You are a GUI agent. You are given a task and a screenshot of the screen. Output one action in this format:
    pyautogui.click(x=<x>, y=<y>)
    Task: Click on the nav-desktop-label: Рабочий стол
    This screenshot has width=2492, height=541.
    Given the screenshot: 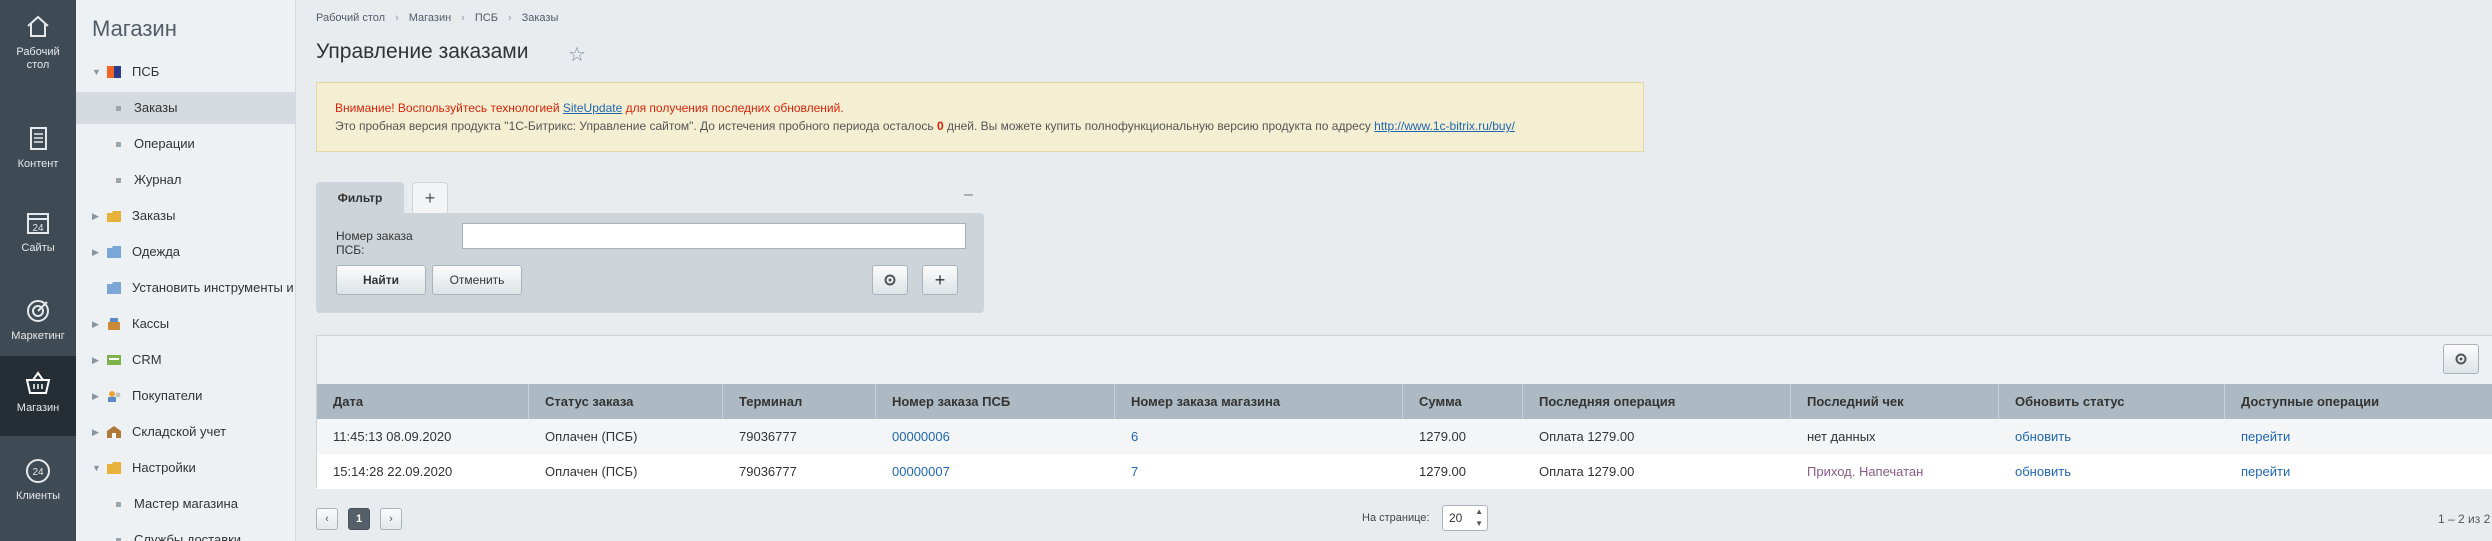 What is the action you would take?
    pyautogui.click(x=38, y=58)
    